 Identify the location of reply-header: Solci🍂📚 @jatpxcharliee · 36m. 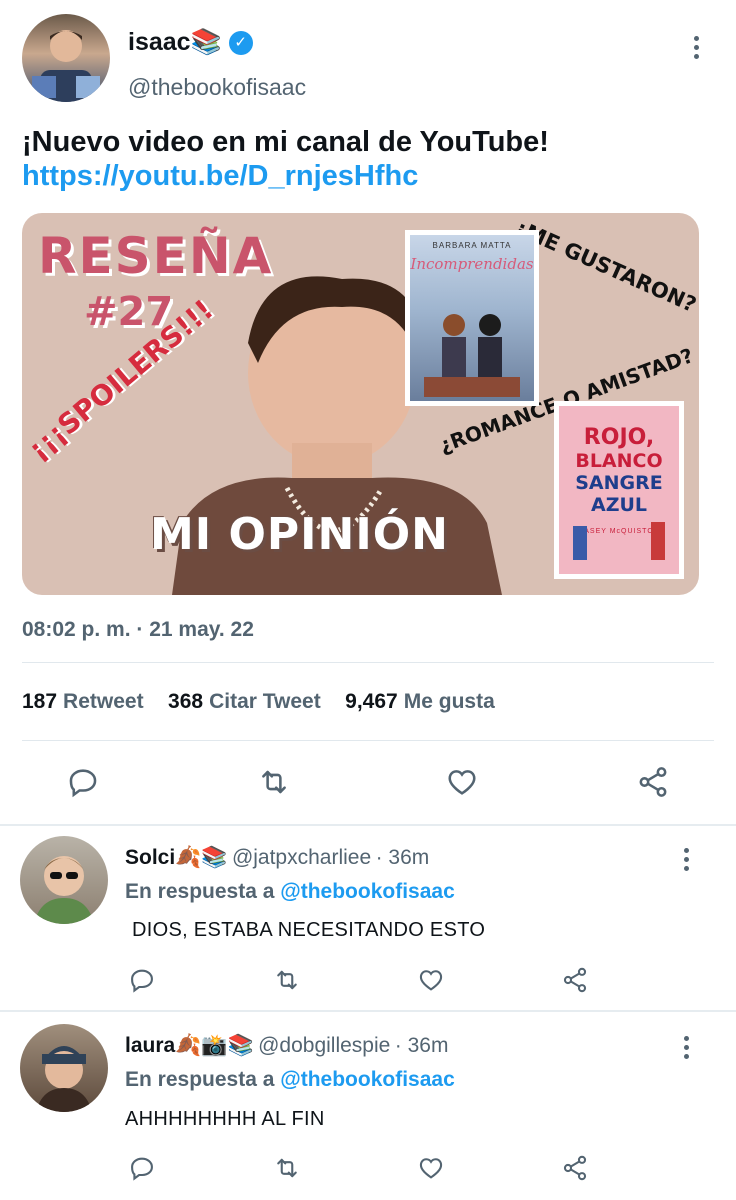
(277, 858).